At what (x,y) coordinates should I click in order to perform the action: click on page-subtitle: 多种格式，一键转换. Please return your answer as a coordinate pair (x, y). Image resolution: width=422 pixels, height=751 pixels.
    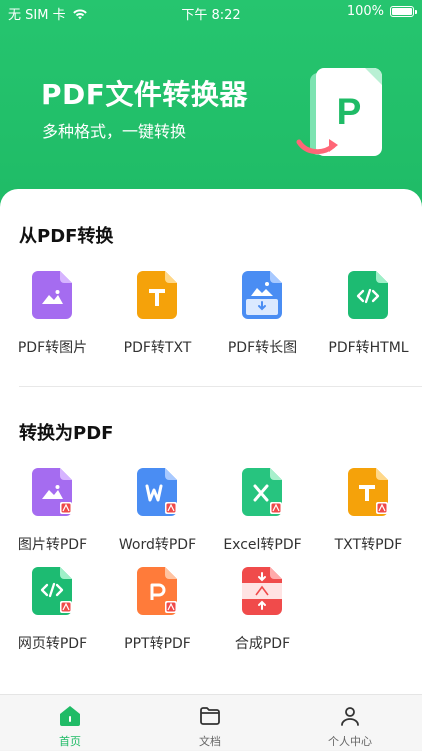
    Looking at the image, I should click on (114, 131).